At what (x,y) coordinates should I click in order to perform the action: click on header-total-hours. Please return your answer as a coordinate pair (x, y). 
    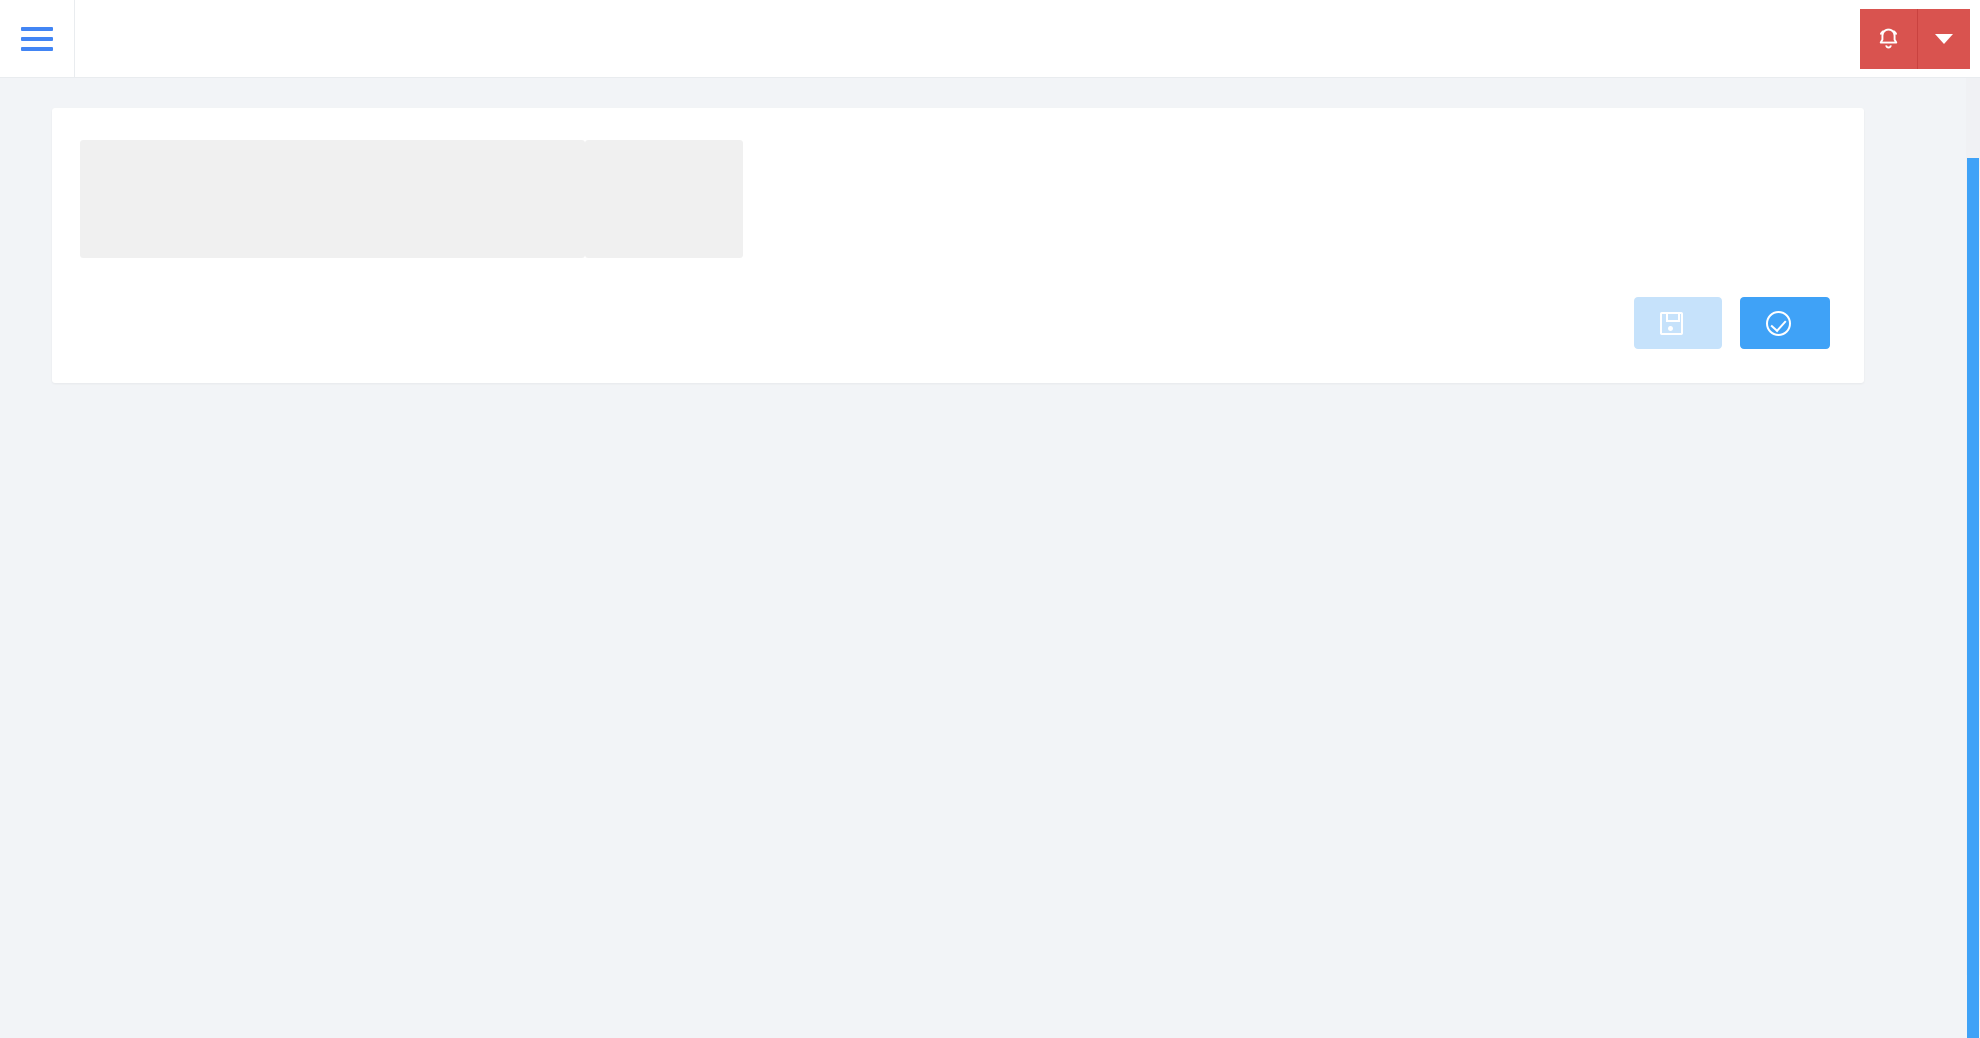
    Looking at the image, I should click on (664, 203).